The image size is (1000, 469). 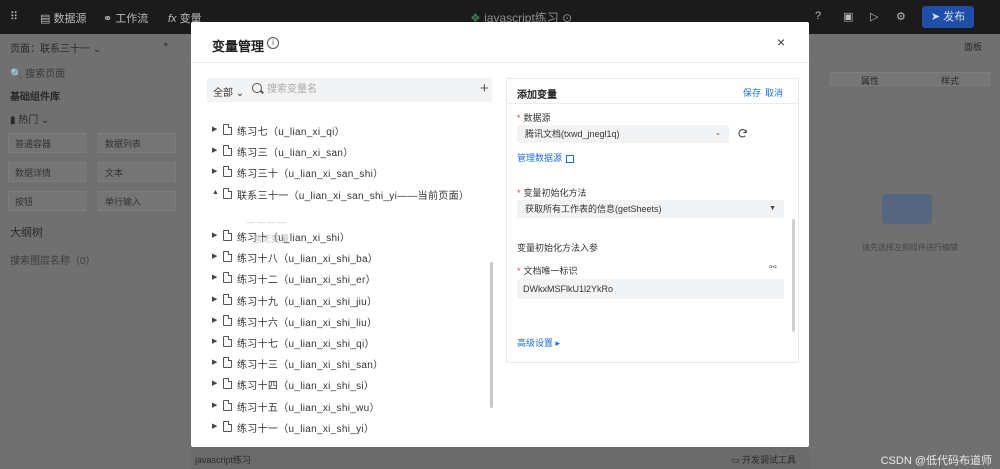 What do you see at coordinates (547, 271) in the screenshot?
I see `doc-id-label: * 文档唯一标识` at bounding box center [547, 271].